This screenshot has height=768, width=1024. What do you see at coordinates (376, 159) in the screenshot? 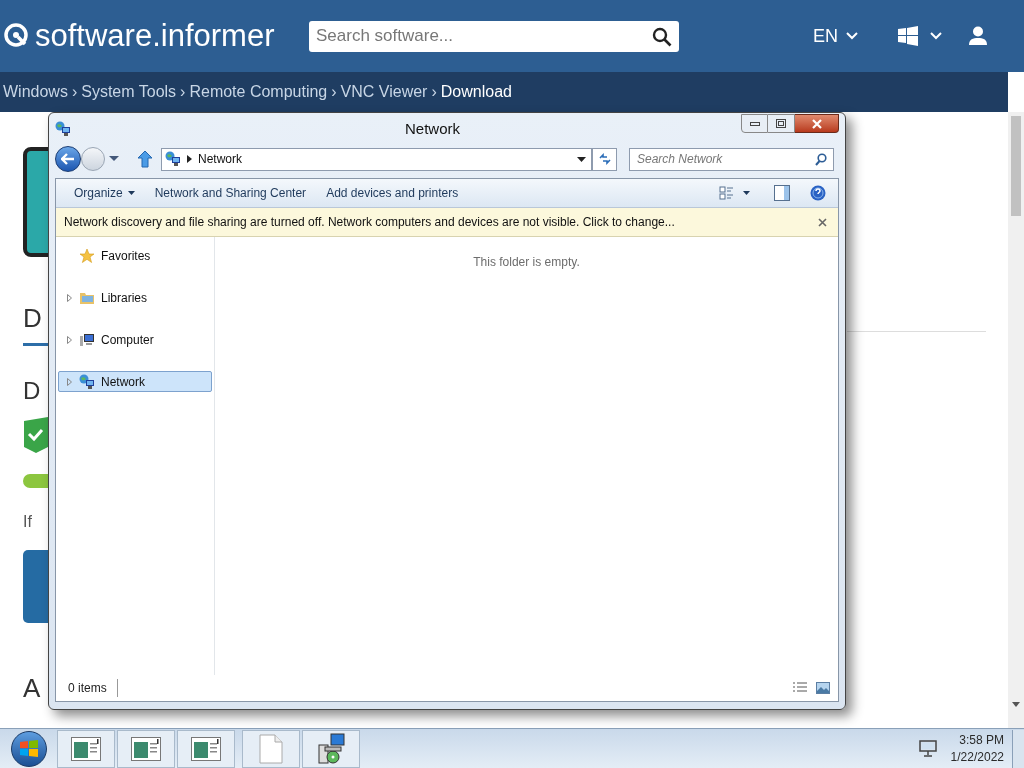
I see `address-bar: Network` at bounding box center [376, 159].